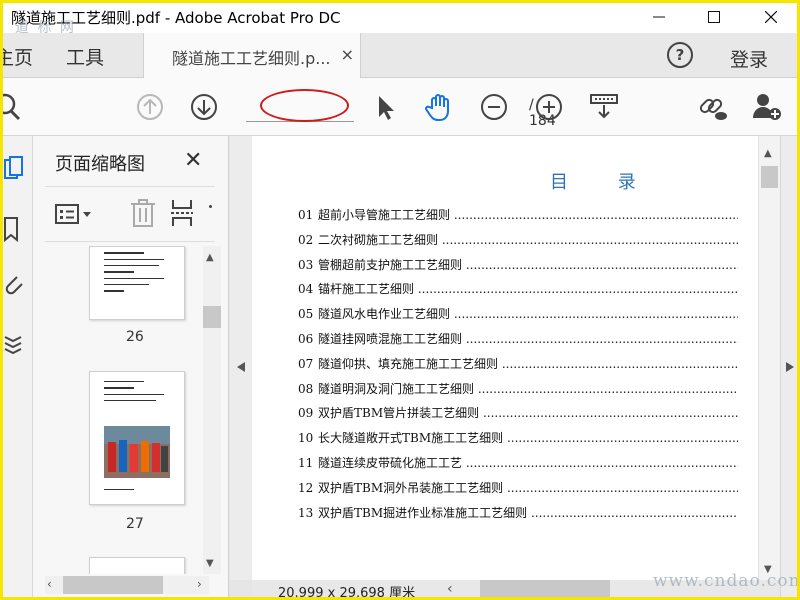 Image resolution: width=800 pixels, height=600 pixels. Describe the element at coordinates (85, 56) in the screenshot. I see `tab-tools: 工具` at that location.